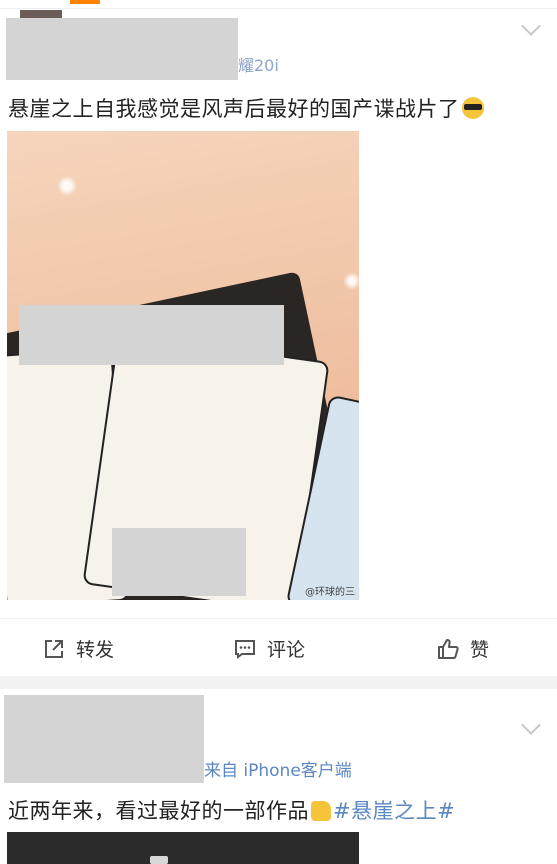 The height and width of the screenshot is (864, 557). I want to click on thumbs-up-icon, so click(448, 648).